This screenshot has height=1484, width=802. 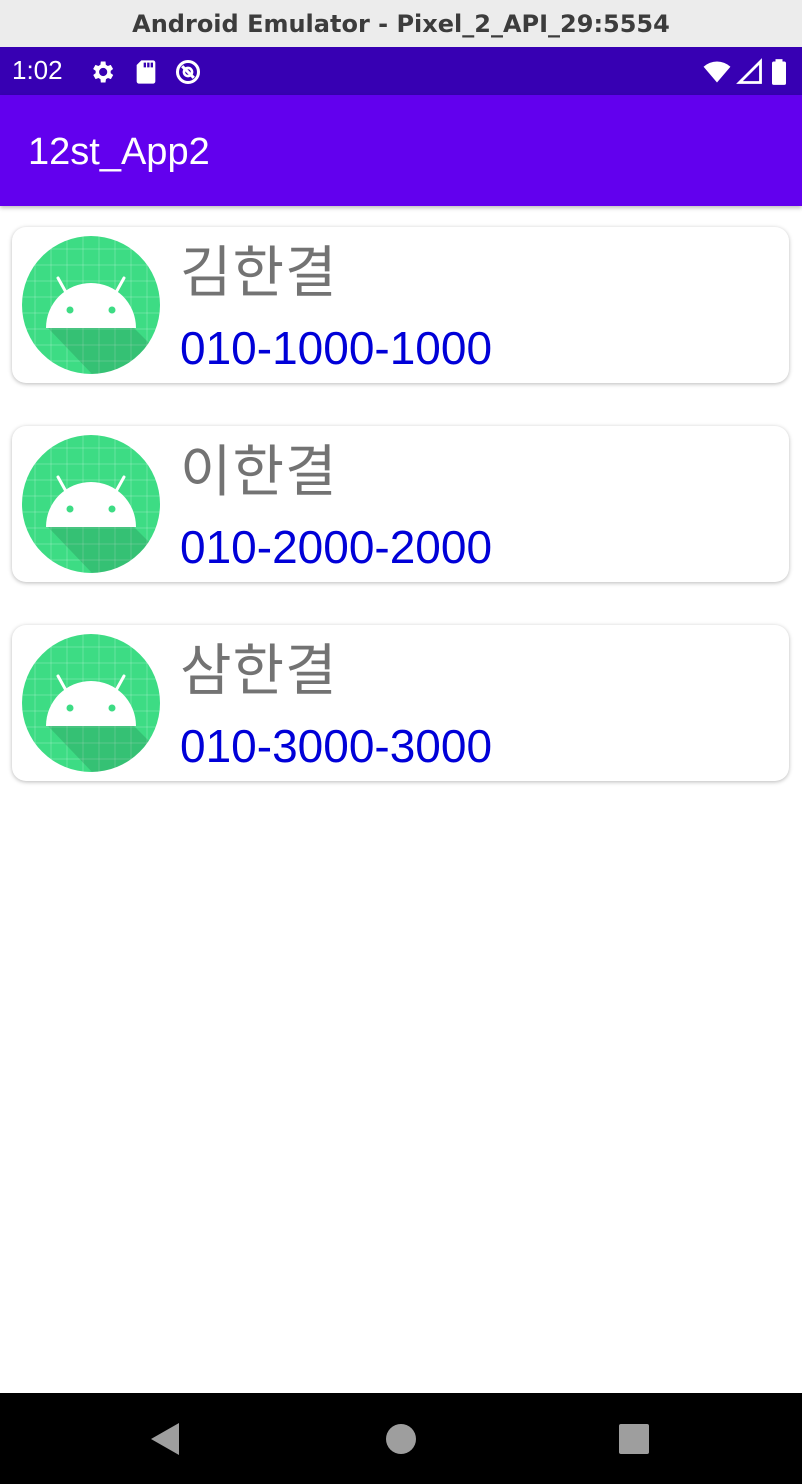 What do you see at coordinates (259, 273) in the screenshot?
I see `contact-name: 김한결` at bounding box center [259, 273].